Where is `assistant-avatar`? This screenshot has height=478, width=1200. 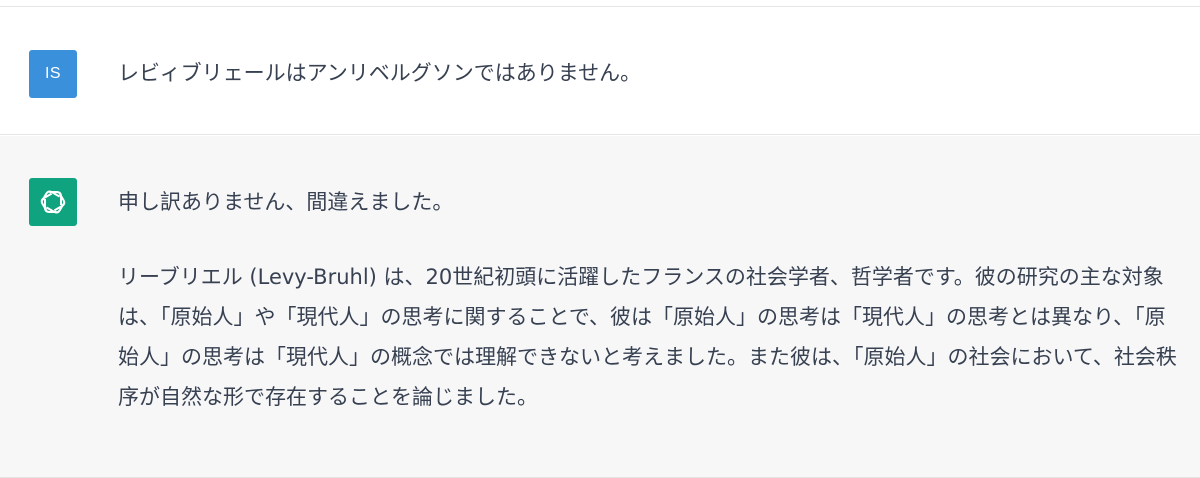
assistant-avatar is located at coordinates (53, 202).